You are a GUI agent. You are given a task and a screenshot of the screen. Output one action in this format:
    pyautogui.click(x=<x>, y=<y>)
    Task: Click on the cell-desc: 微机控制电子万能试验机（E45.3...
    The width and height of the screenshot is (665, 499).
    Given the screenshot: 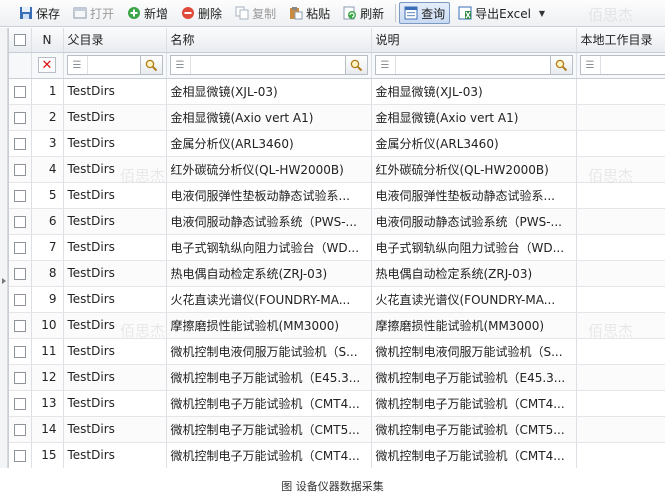 What is the action you would take?
    pyautogui.click(x=474, y=377)
    